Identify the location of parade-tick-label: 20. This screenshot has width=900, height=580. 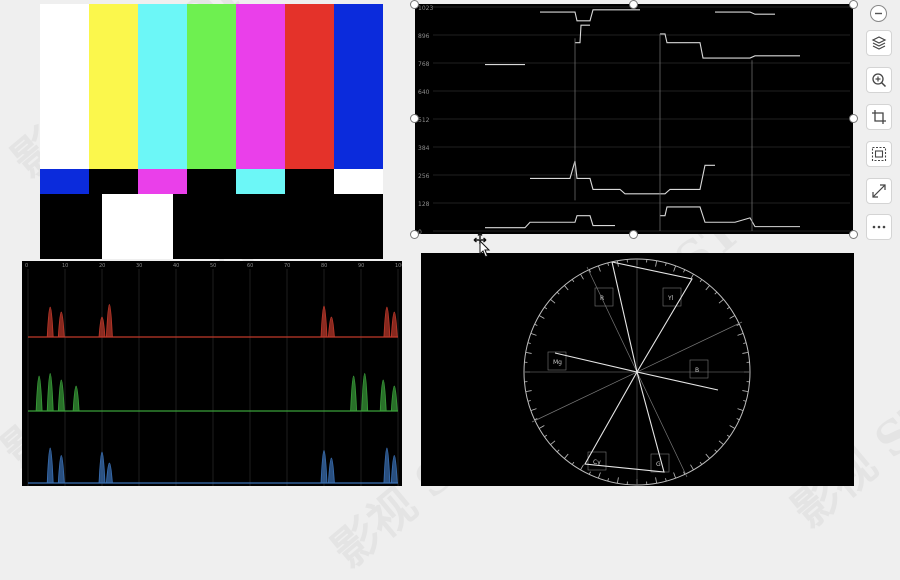
(102, 266).